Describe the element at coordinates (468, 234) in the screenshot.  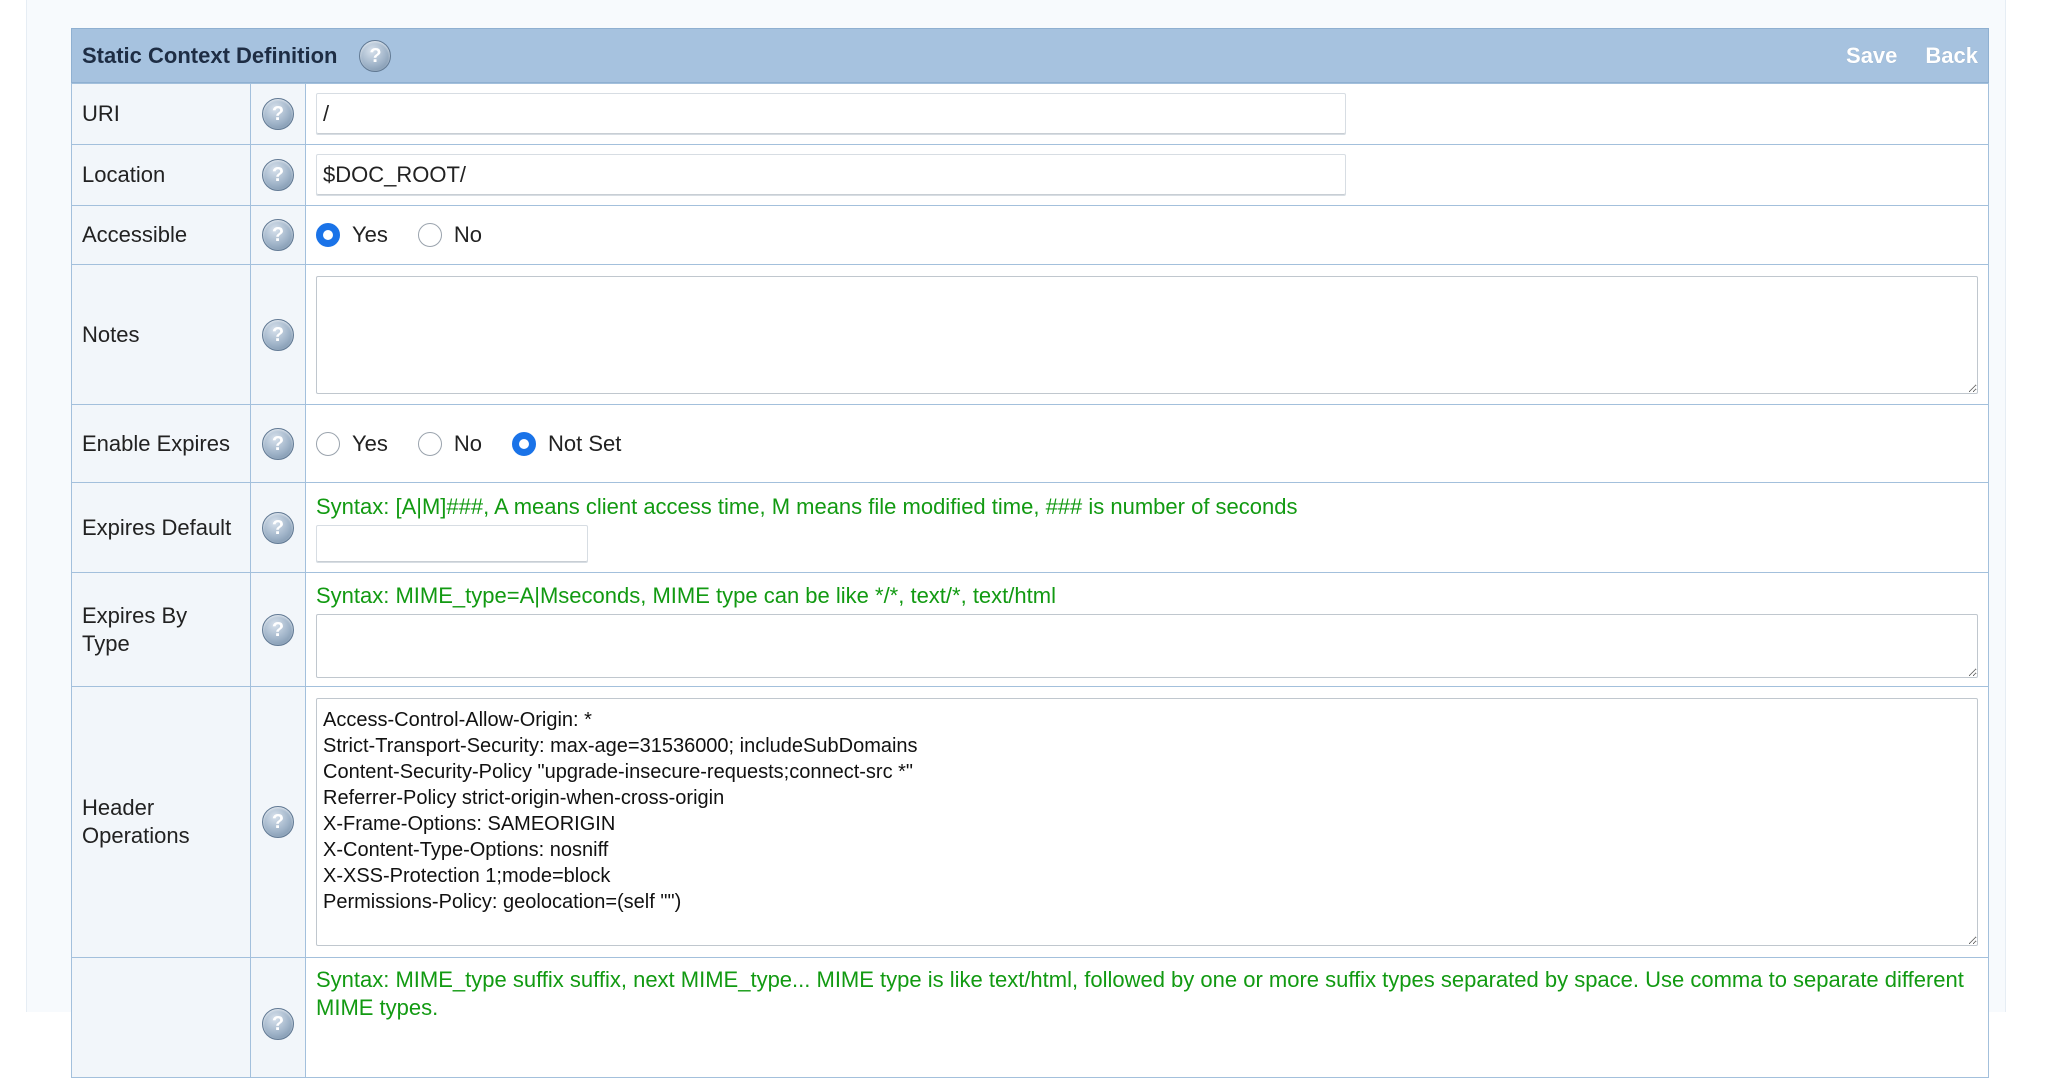
I see `accessible-no-label: No` at that location.